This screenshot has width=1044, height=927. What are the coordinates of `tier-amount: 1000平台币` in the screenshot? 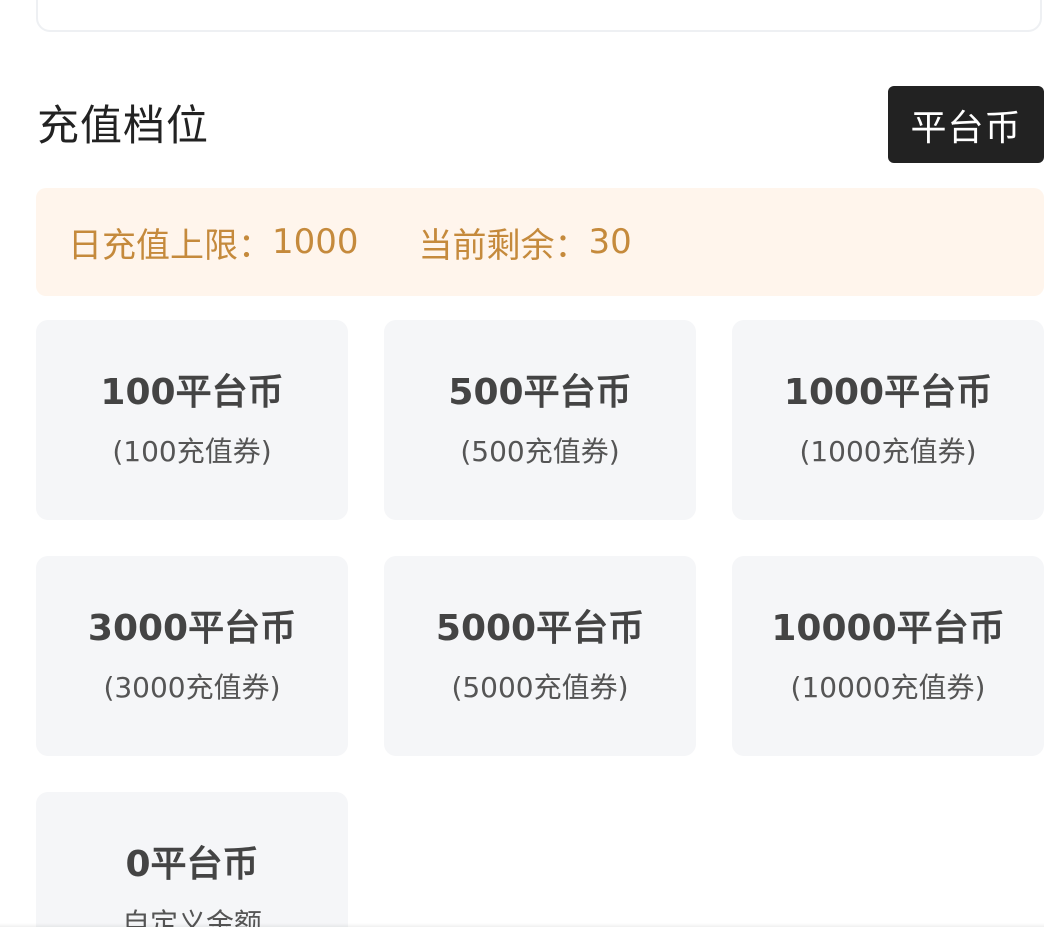 It's located at (888, 392).